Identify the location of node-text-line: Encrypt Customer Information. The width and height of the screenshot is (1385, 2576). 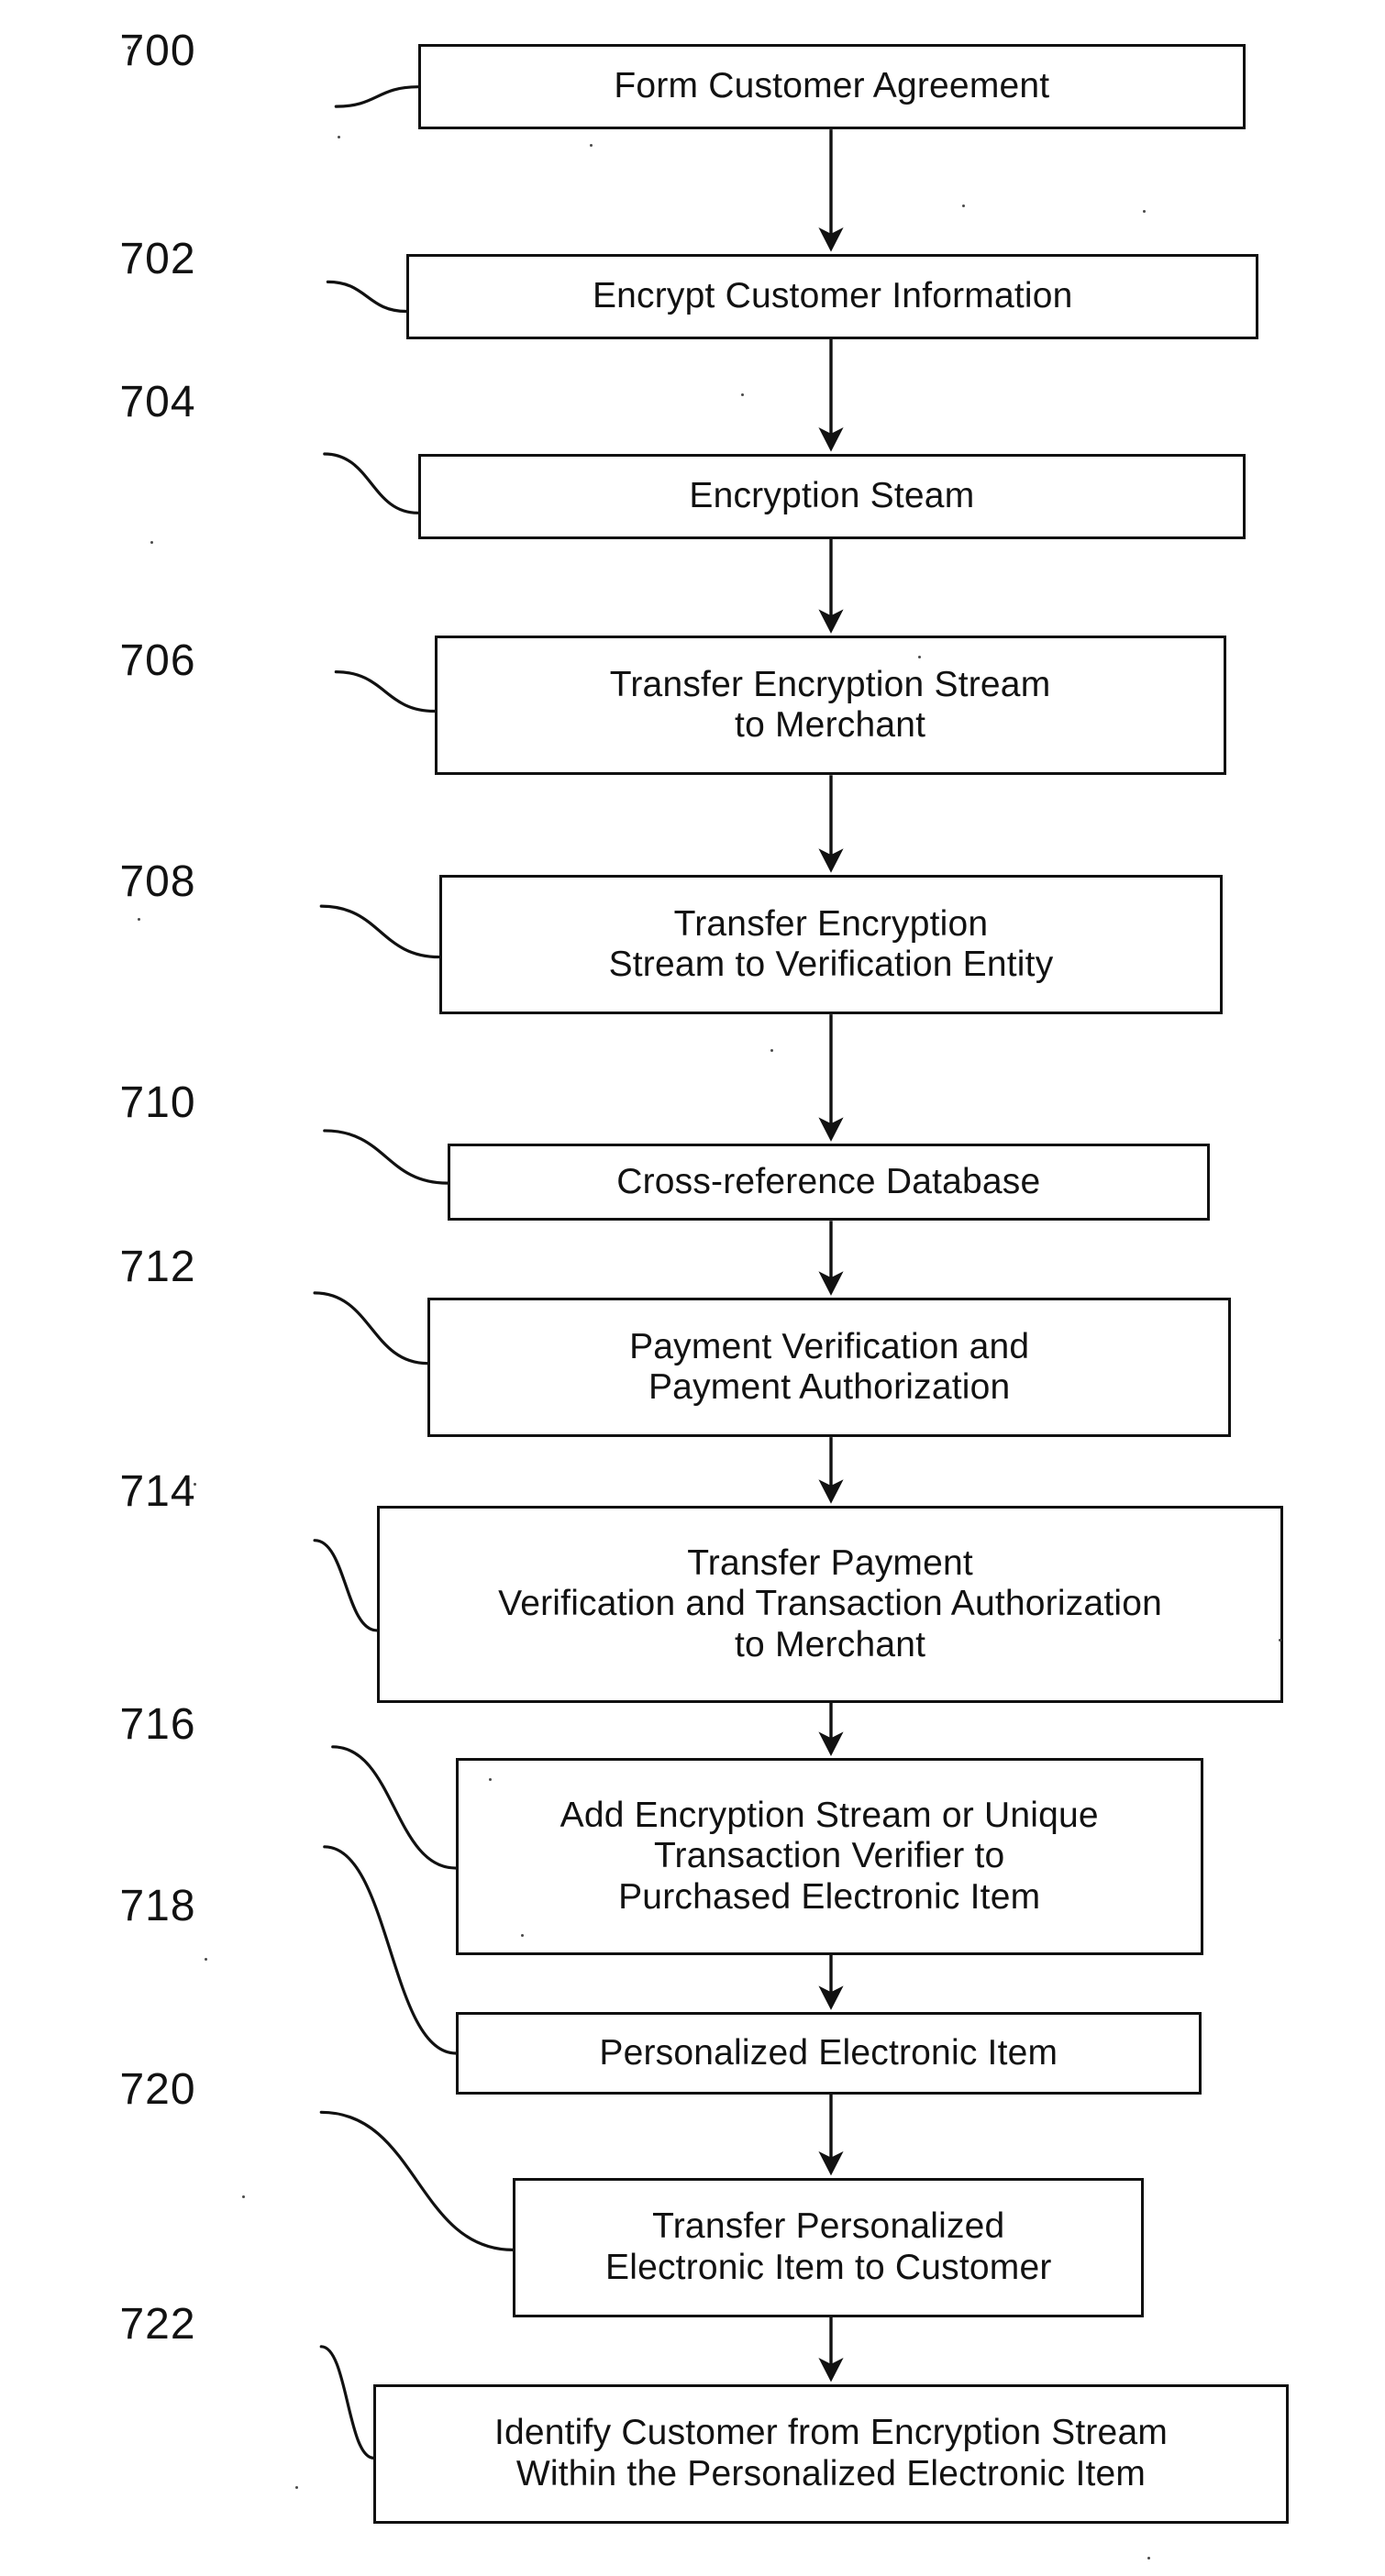
(832, 296).